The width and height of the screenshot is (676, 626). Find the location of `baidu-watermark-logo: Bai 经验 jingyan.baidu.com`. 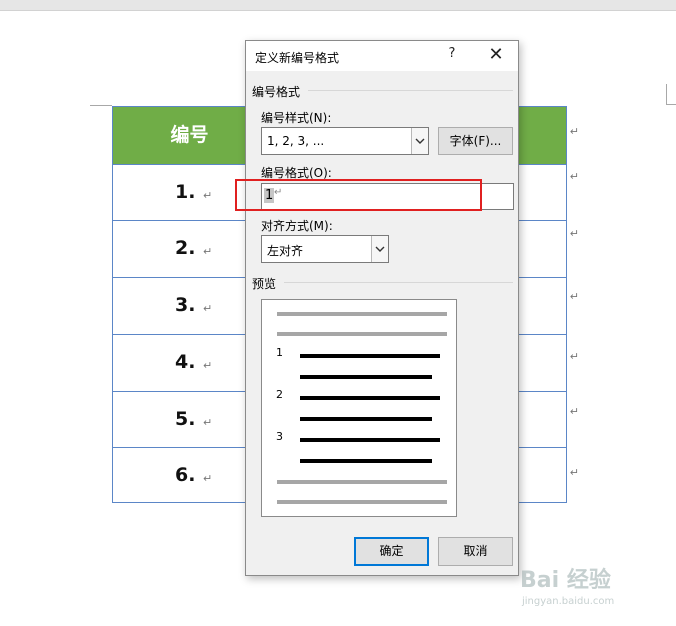

baidu-watermark-logo: Bai 经验 jingyan.baidu.com is located at coordinates (596, 593).